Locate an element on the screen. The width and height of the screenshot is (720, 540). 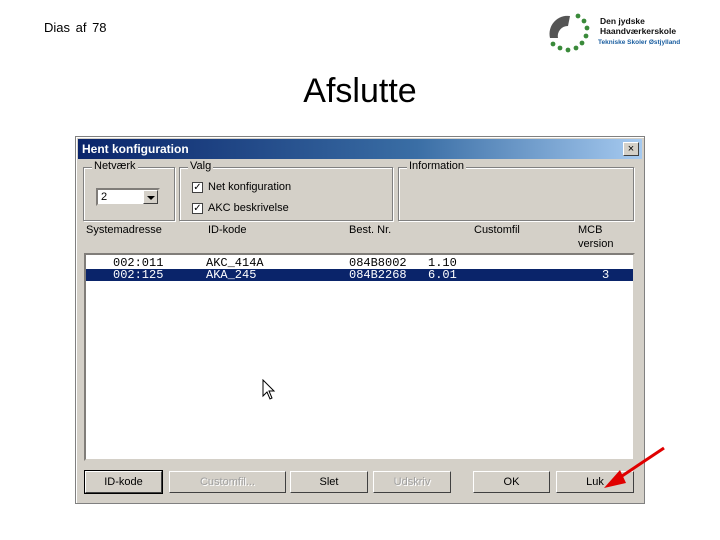
cell-address: 002:125 is located at coordinates (138, 275).